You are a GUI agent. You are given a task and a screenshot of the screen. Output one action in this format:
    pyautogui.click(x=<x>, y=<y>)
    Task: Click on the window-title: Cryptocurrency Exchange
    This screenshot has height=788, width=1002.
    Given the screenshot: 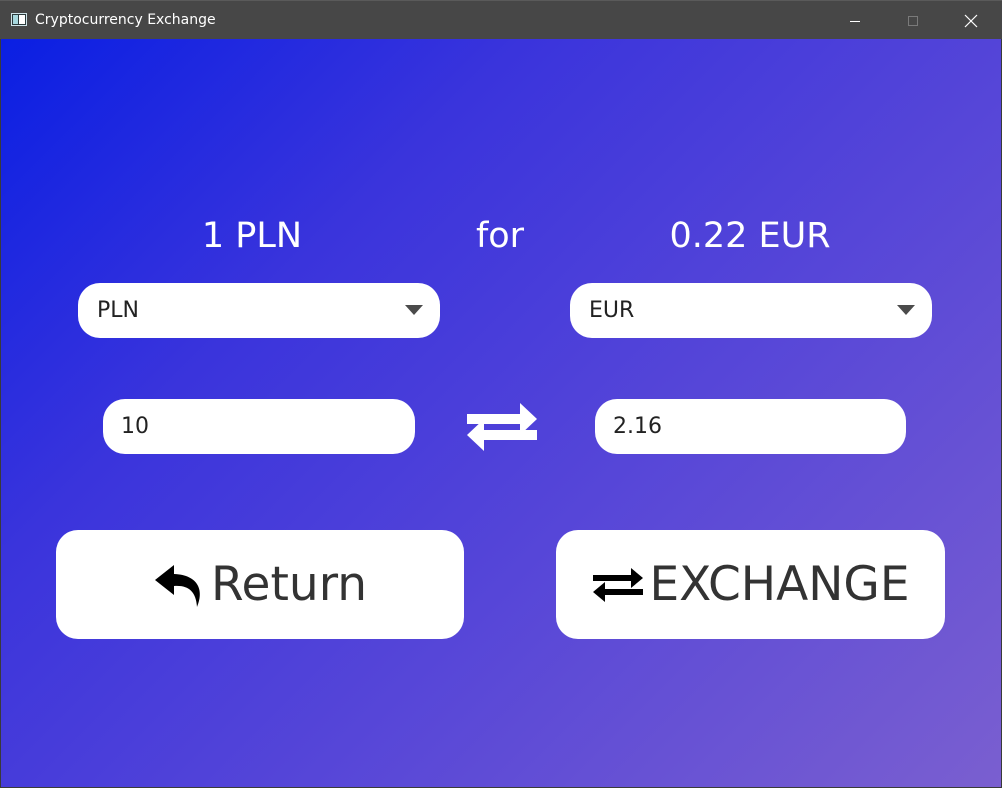 What is the action you would take?
    pyautogui.click(x=125, y=20)
    